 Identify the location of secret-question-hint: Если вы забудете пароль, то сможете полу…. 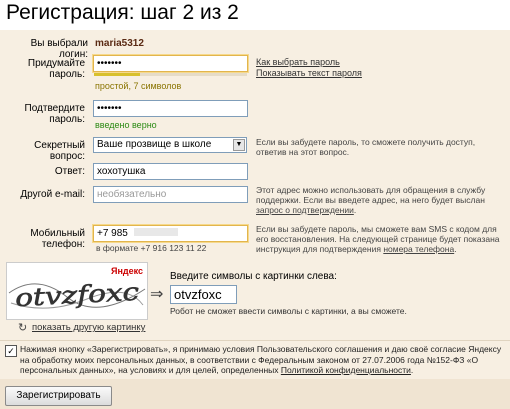
(366, 147).